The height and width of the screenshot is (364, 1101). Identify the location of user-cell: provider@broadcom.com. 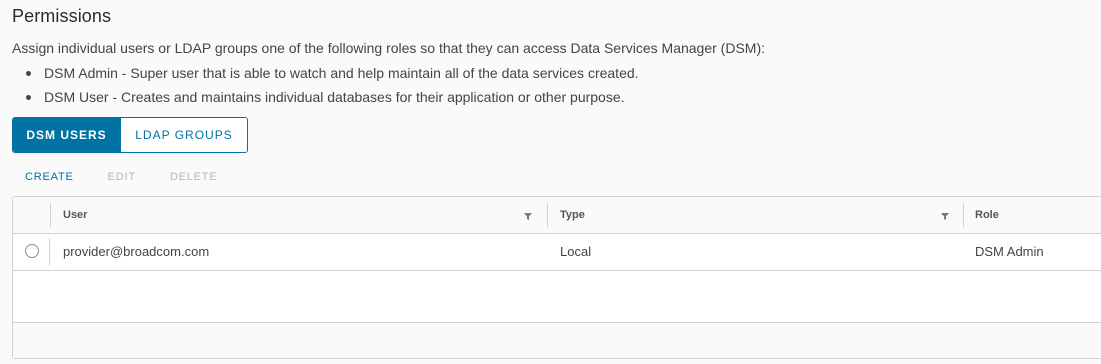
(136, 251).